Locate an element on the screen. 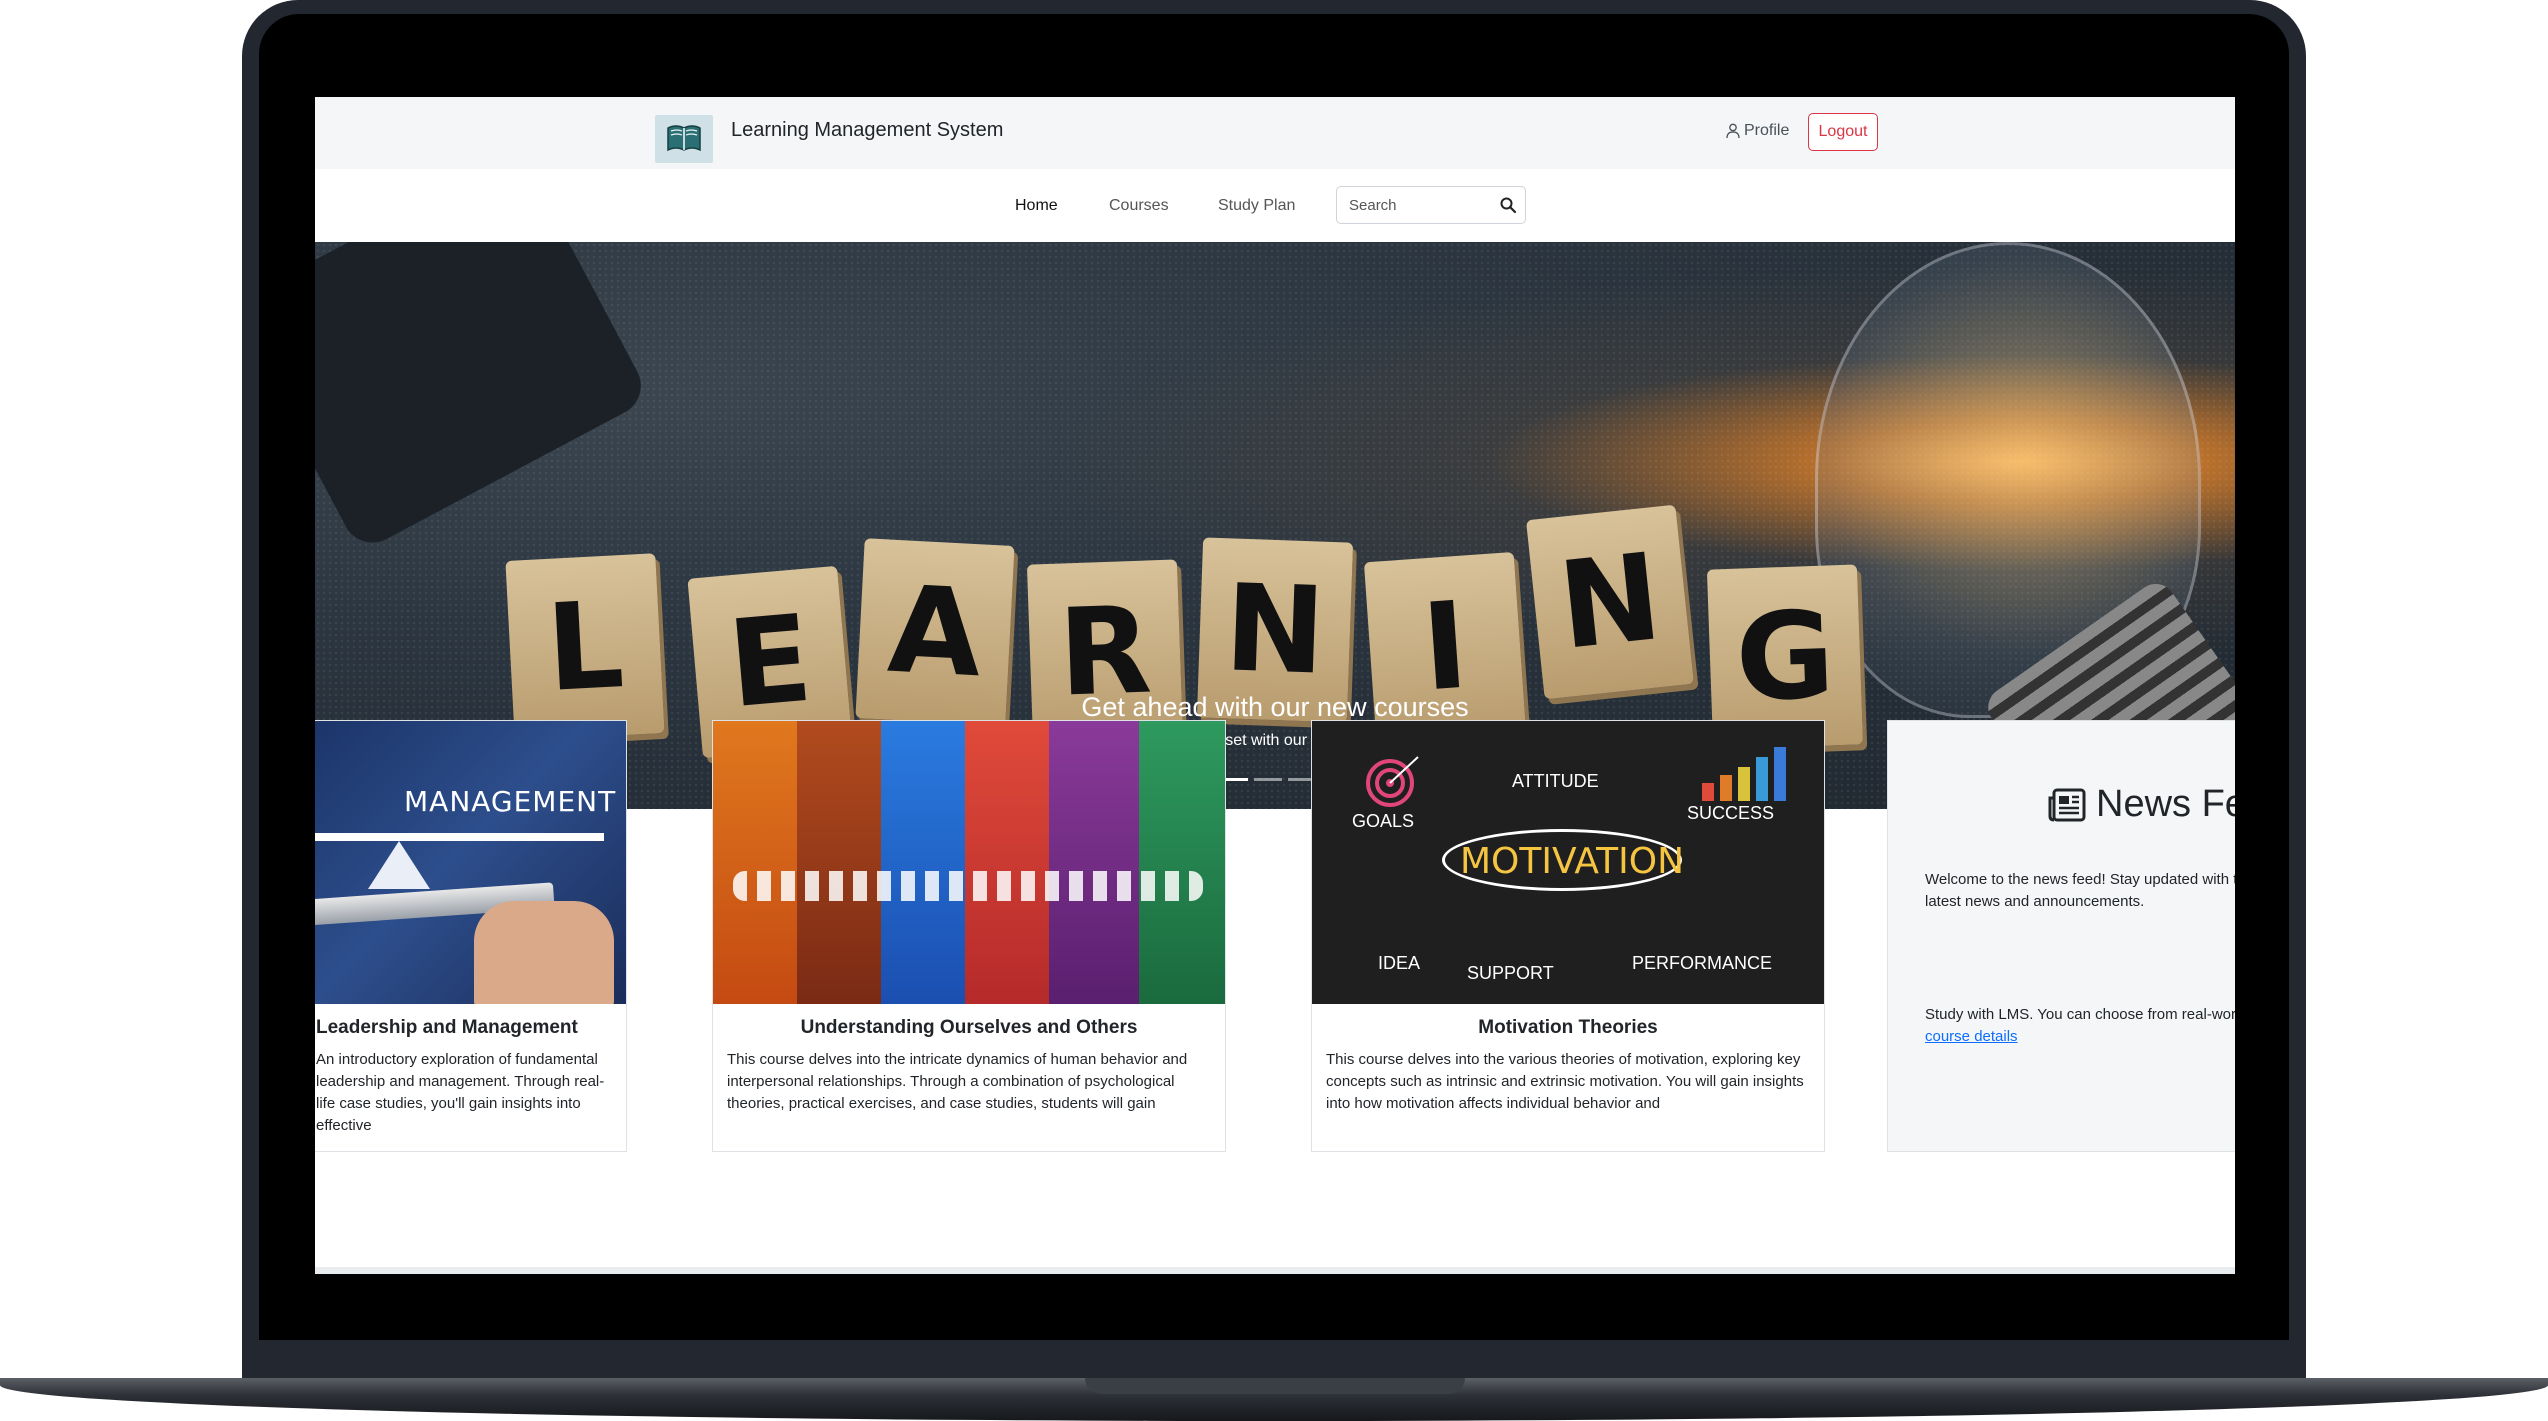 The image size is (2548, 1421). hand-shape is located at coordinates (544, 952).